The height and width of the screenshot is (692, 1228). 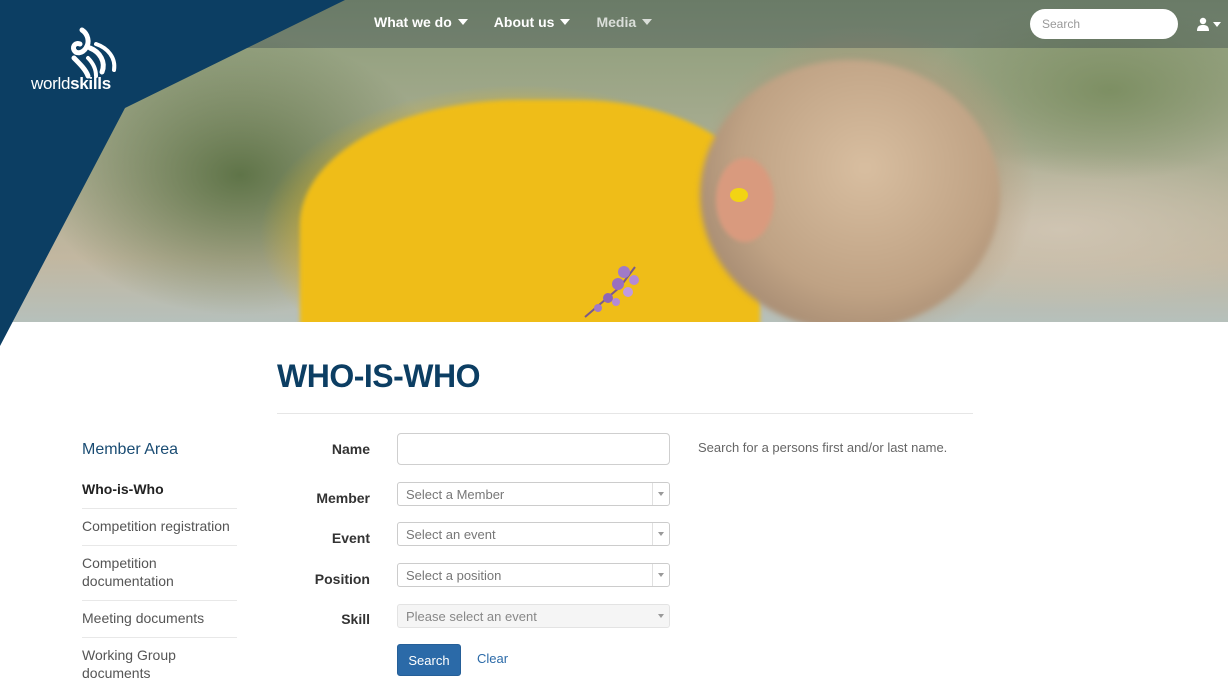 What do you see at coordinates (492, 658) in the screenshot?
I see `clear-link: Clear` at bounding box center [492, 658].